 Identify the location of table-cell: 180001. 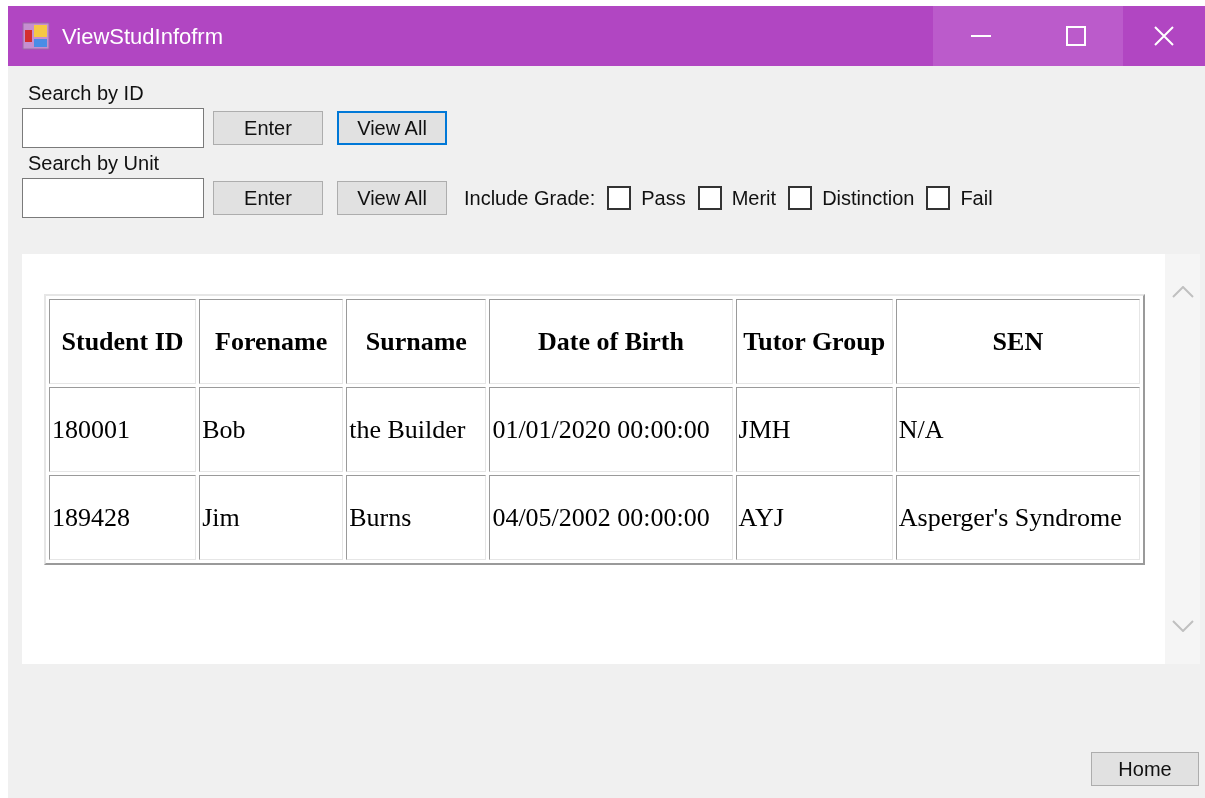
(123, 429).